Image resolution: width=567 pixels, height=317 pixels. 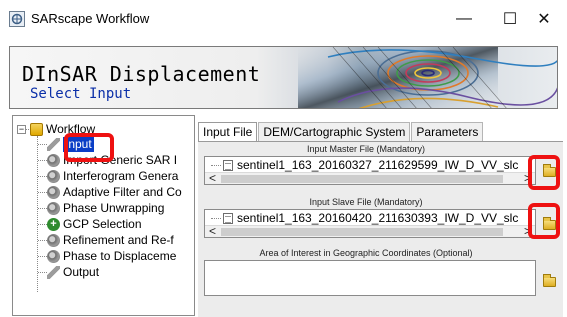 I want to click on tree-item-output: Output, so click(x=73, y=272).